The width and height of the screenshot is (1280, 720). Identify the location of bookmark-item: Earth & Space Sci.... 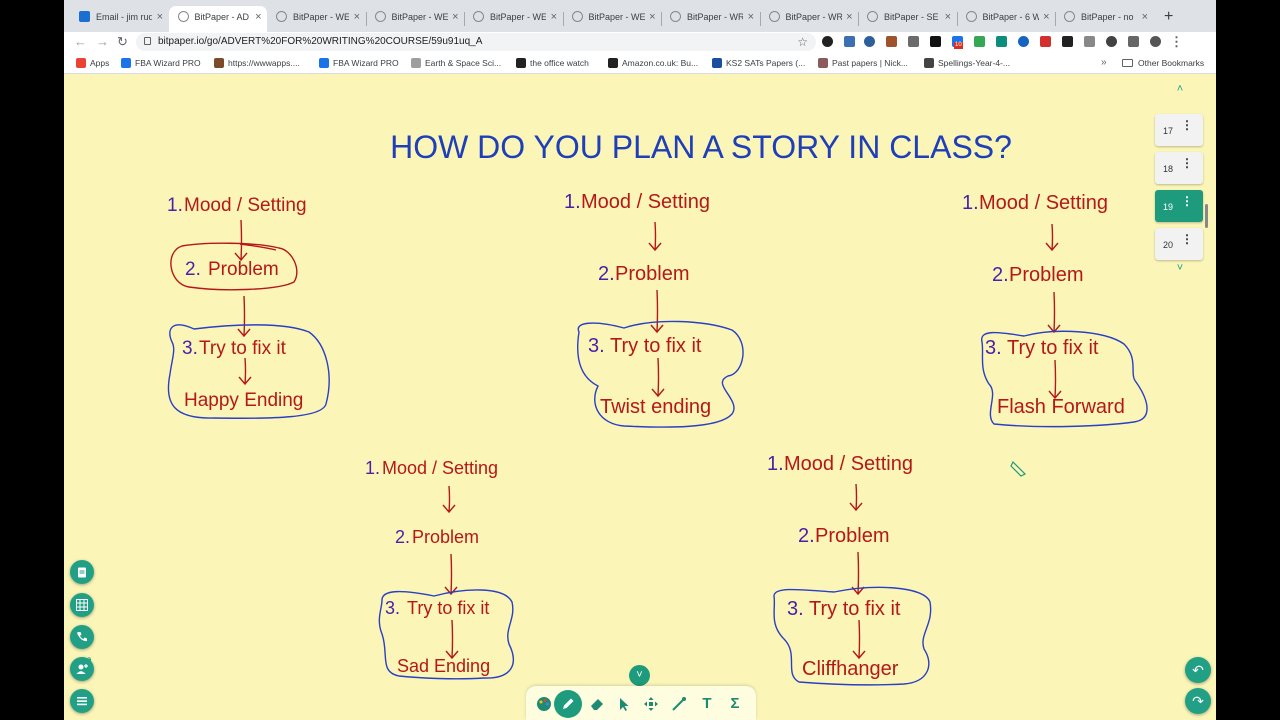
(456, 63).